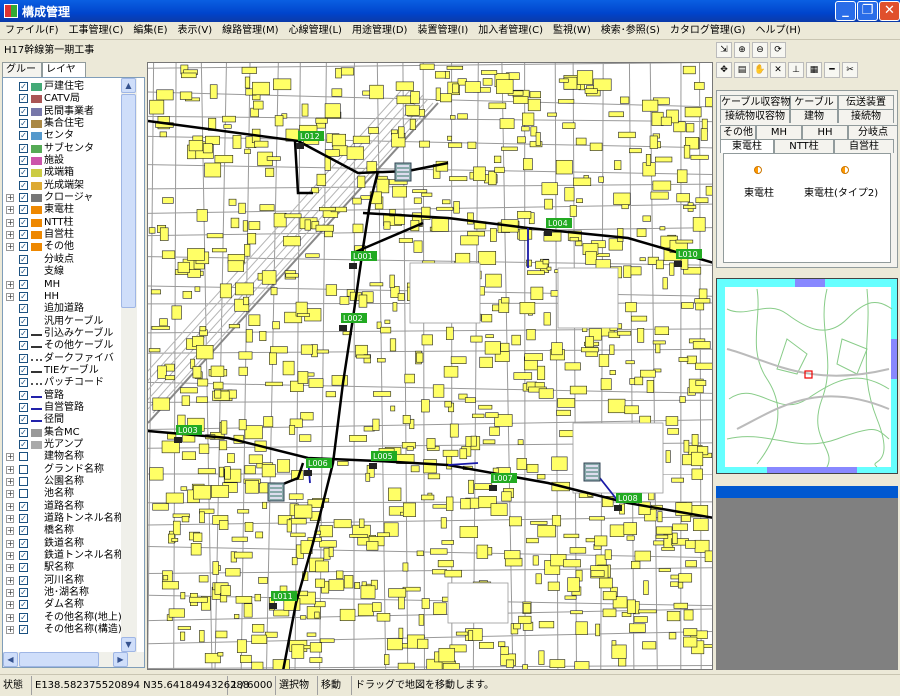 The height and width of the screenshot is (696, 900). Describe the element at coordinates (363, 256) in the screenshot. I see `map-node-label: L001` at that location.